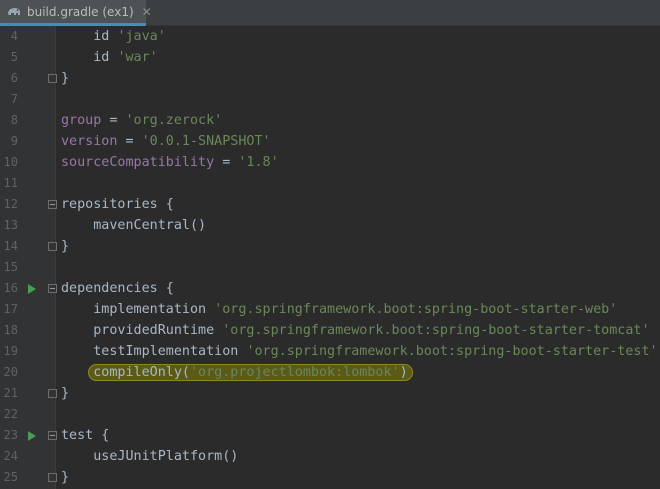 This screenshot has width=660, height=489. What do you see at coordinates (10, 288) in the screenshot?
I see `line-number: 16` at bounding box center [10, 288].